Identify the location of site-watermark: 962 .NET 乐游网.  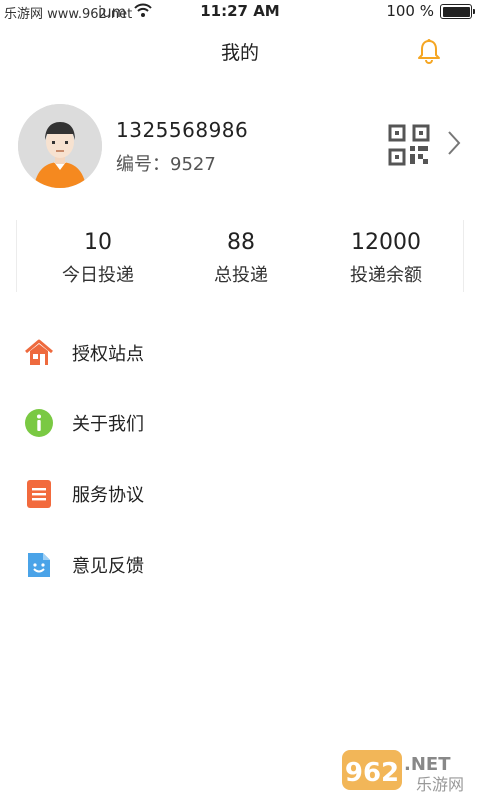
(408, 769).